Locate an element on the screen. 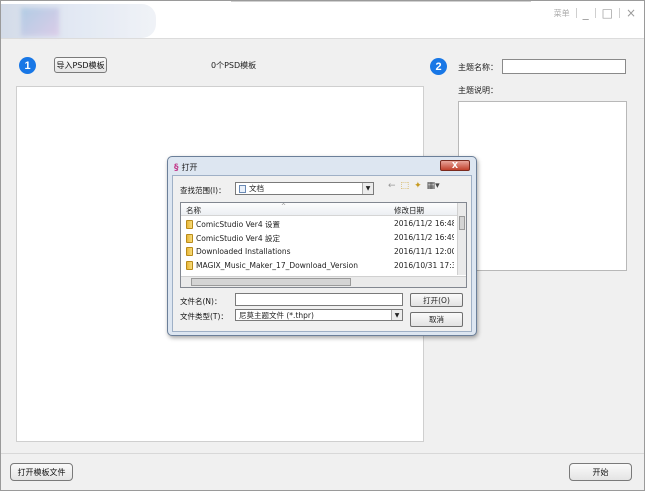 The image size is (645, 491). theme-desc-textarea is located at coordinates (542, 186).